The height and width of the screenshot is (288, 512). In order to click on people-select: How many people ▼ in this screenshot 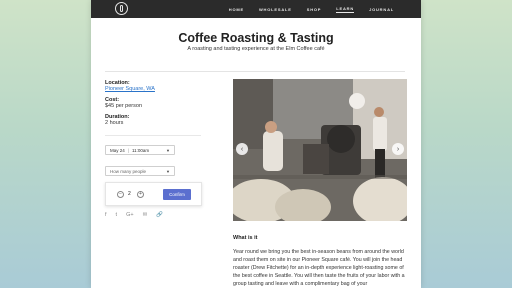, I will do `click(140, 171)`.